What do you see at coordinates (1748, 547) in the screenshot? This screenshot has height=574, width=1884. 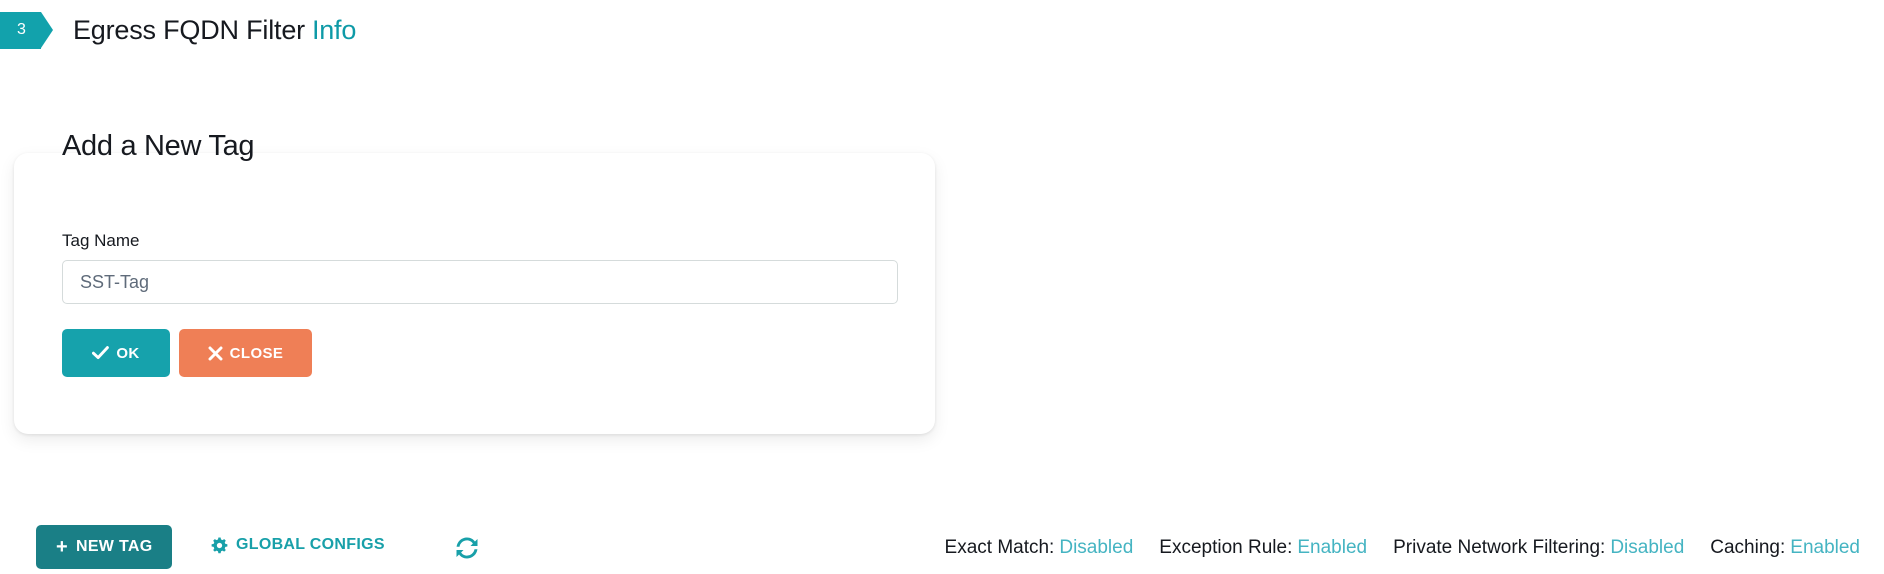 I see `status-caching-label: Caching:` at bounding box center [1748, 547].